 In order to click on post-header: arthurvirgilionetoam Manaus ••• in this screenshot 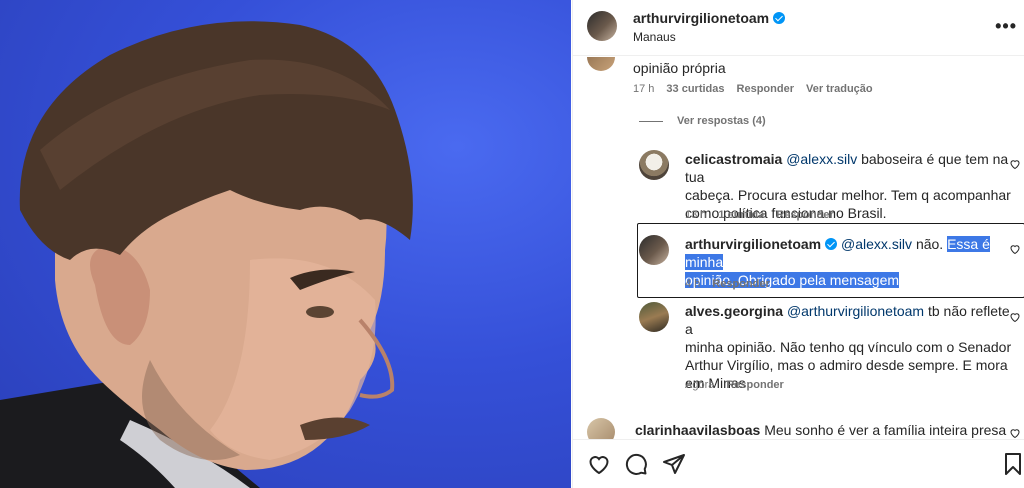, I will do `click(798, 28)`.